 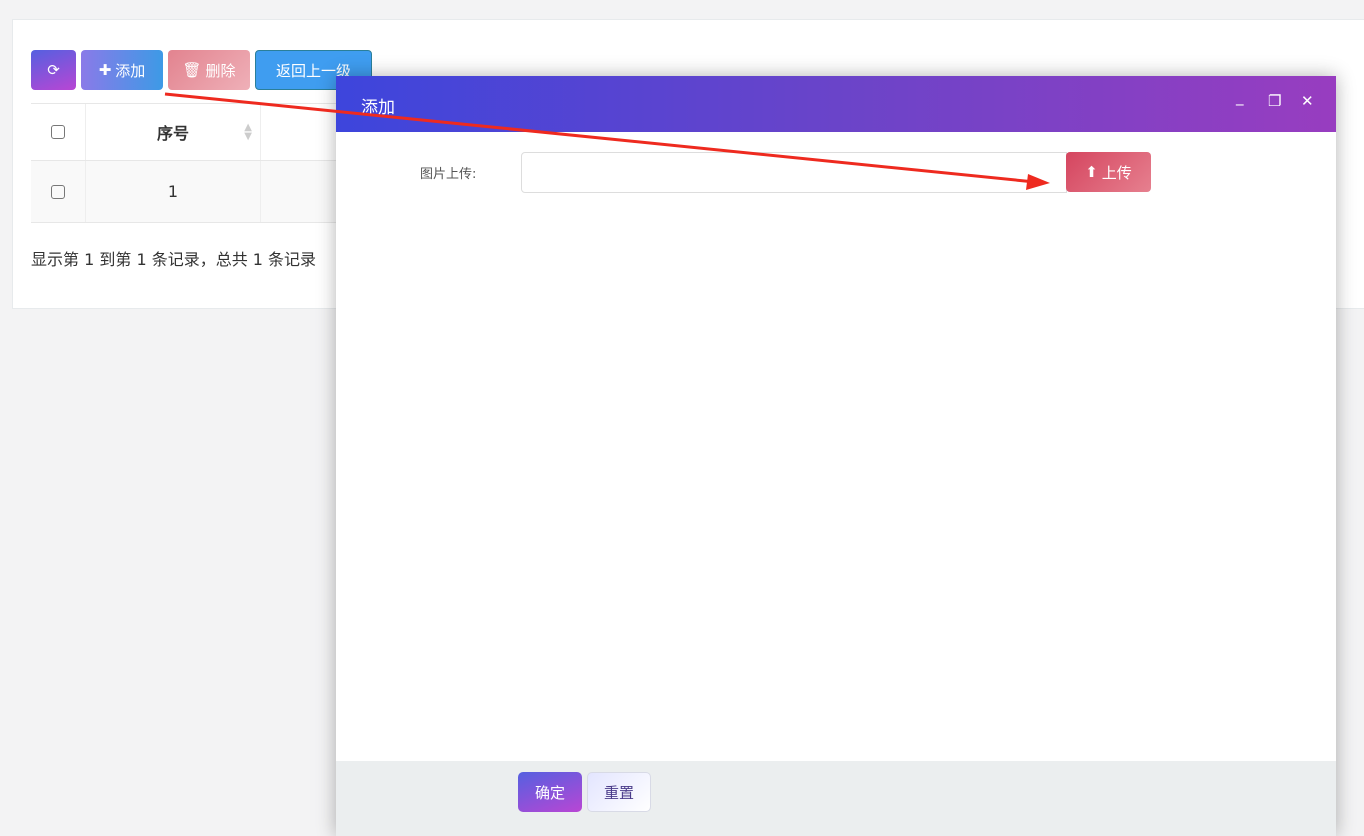 What do you see at coordinates (836, 104) in the screenshot?
I see `dialog-header: 添加 _ ❐ ✕` at bounding box center [836, 104].